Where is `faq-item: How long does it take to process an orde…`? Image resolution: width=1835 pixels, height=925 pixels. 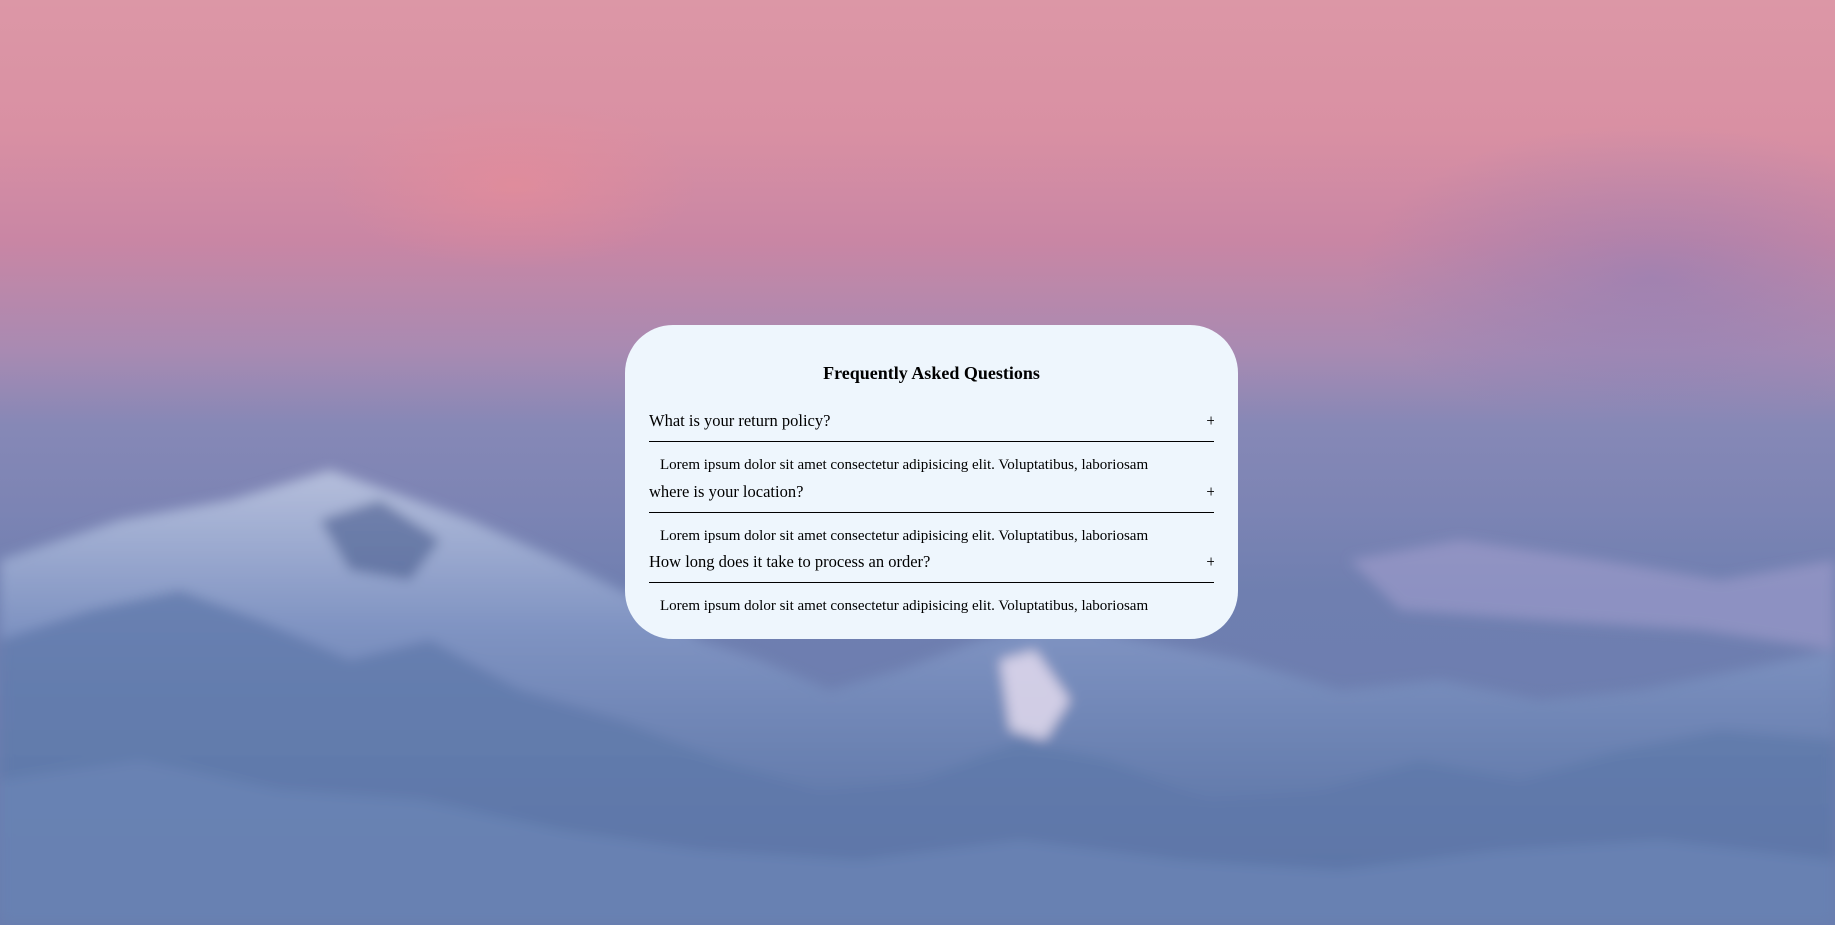
faq-item: How long does it take to process an orde… is located at coordinates (931, 579).